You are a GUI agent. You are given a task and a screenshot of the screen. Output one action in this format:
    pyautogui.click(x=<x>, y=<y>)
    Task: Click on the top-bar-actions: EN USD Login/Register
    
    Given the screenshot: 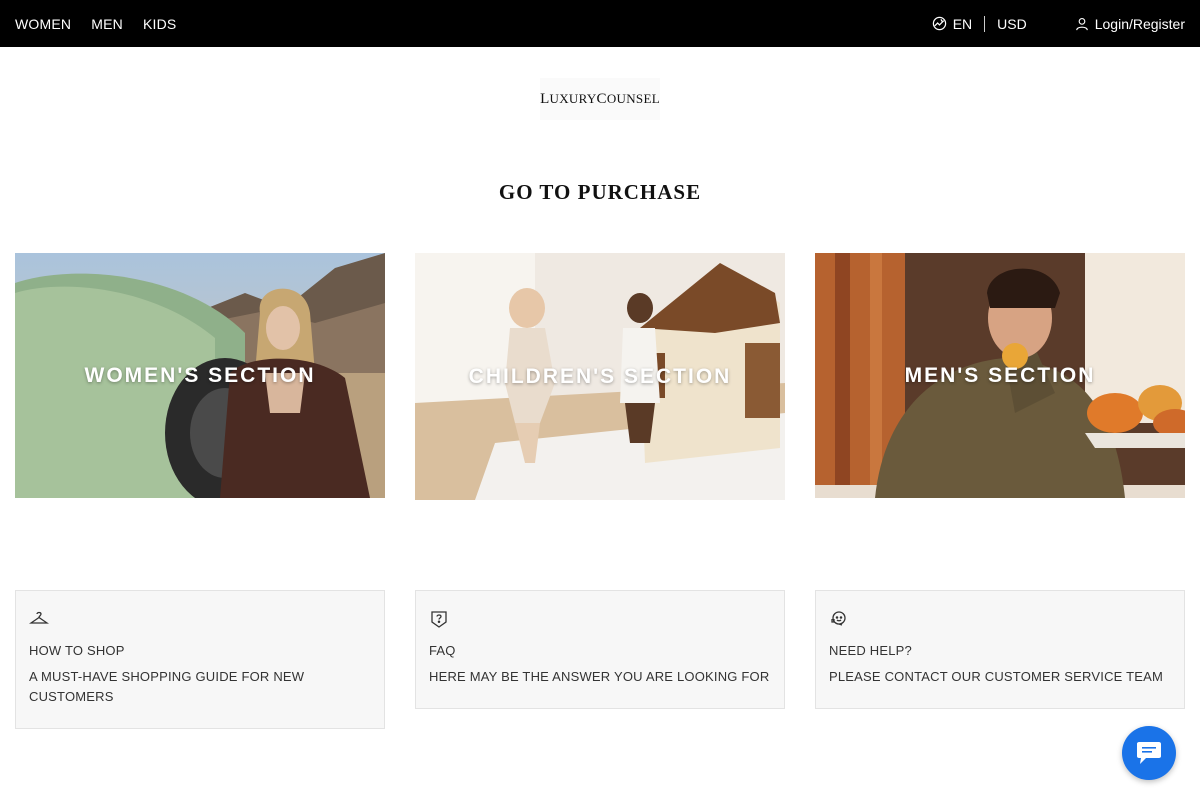 What is the action you would take?
    pyautogui.click(x=1058, y=23)
    